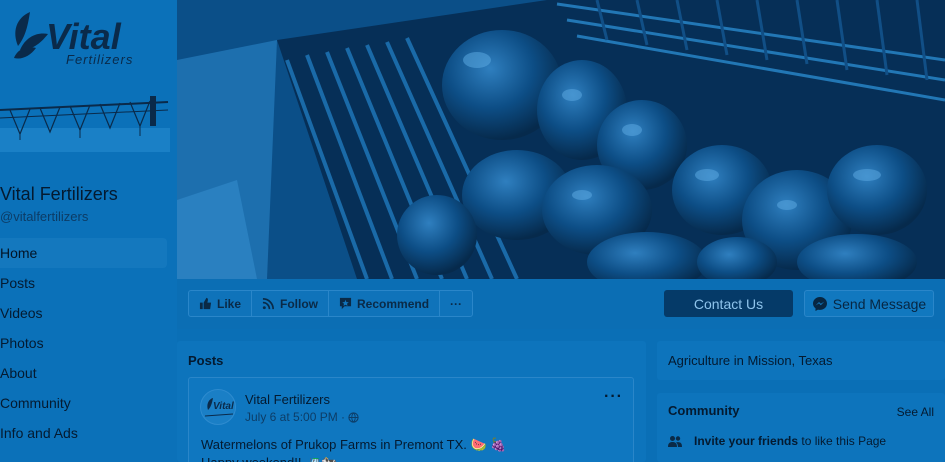  What do you see at coordinates (295, 417) in the screenshot?
I see `post-time-text: July 6 at 5:00 PM ·` at bounding box center [295, 417].